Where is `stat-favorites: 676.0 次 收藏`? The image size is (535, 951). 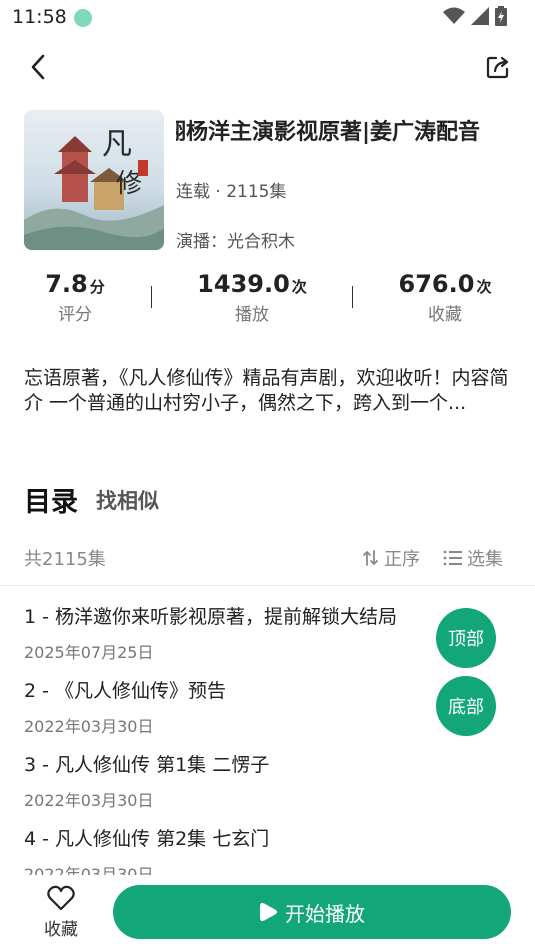 stat-favorites: 676.0 次 收藏 is located at coordinates (445, 297).